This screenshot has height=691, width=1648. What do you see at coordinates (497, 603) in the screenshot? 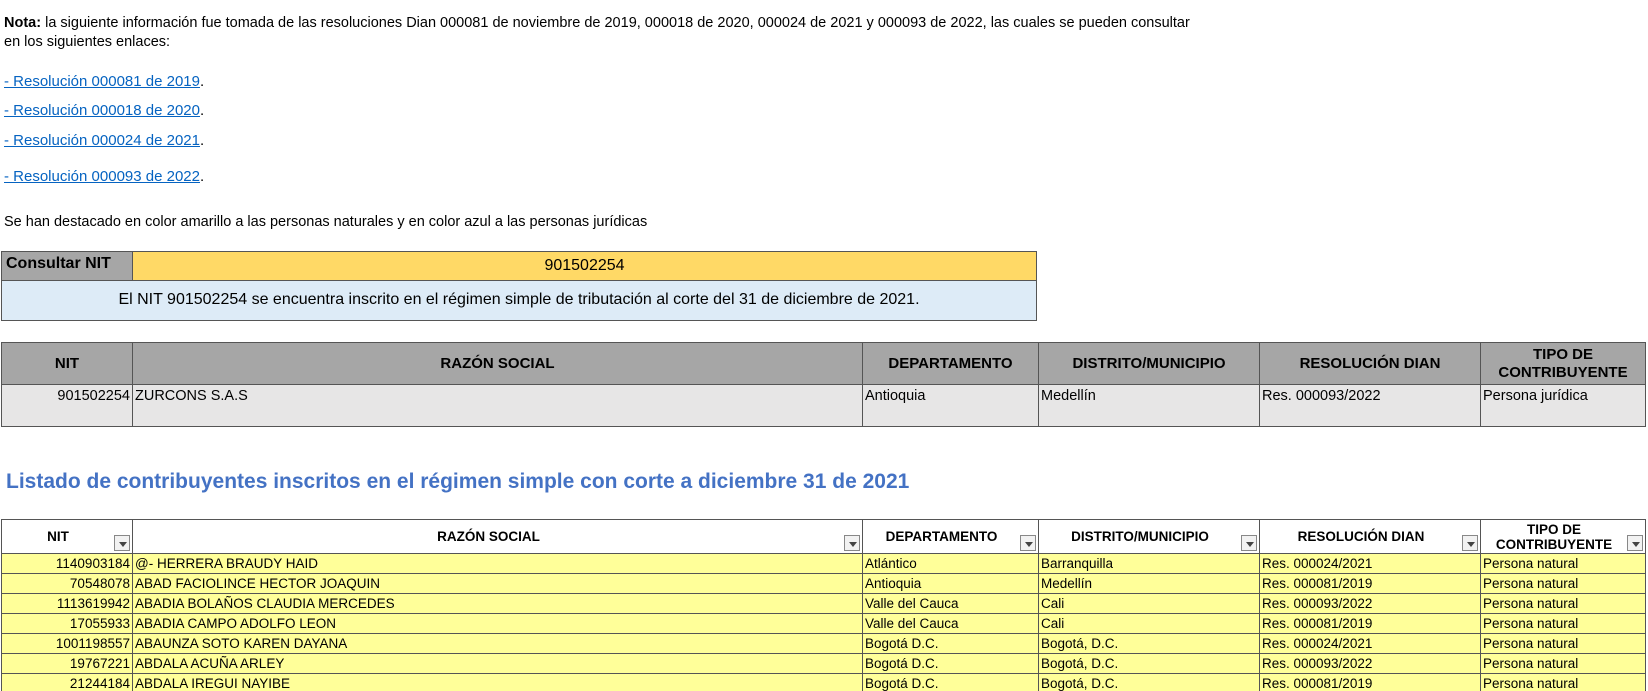
I see `cell-razon-social: ABADIA BOLAÑOS CLAUDIA MERCEDES` at bounding box center [497, 603].